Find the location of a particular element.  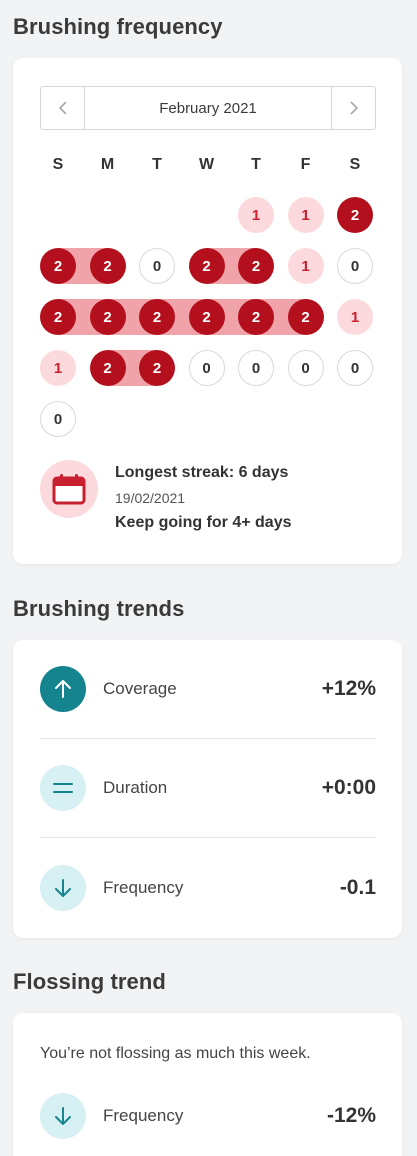

trend-value: +0:00 is located at coordinates (348, 787).